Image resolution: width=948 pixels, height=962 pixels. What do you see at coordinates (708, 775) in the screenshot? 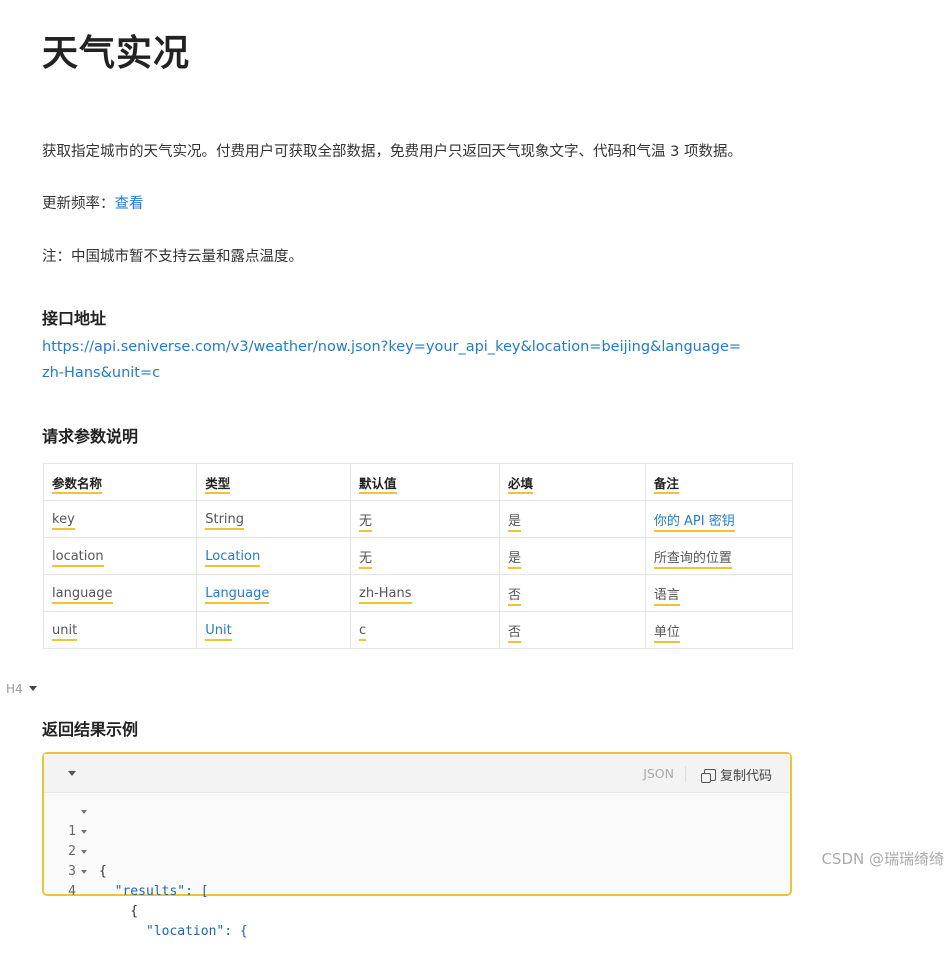
I see `copy-icon` at bounding box center [708, 775].